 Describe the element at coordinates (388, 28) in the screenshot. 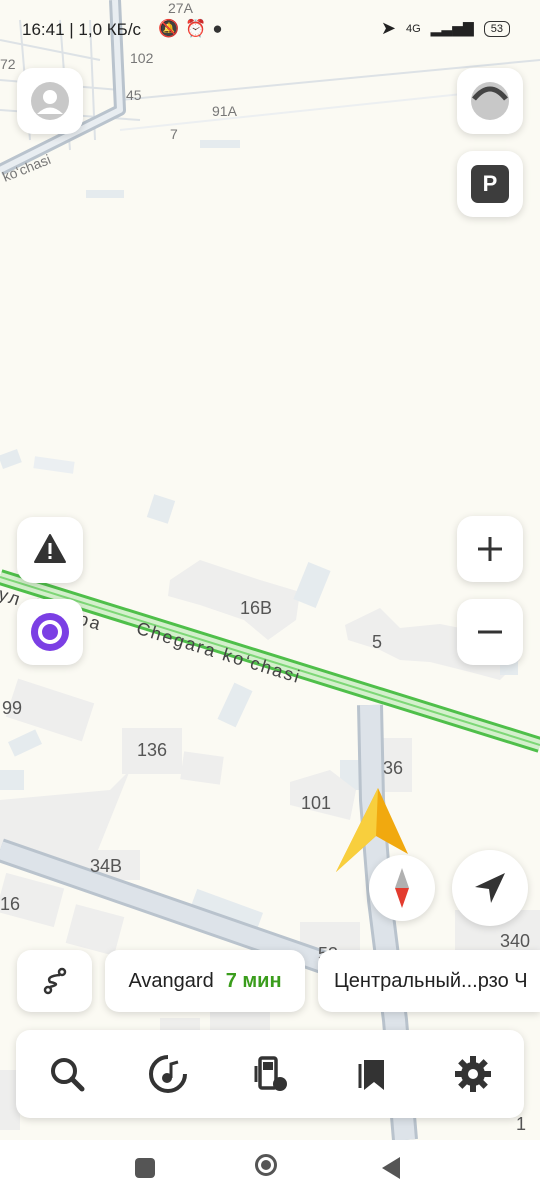

I see `location-icon: ➤` at that location.